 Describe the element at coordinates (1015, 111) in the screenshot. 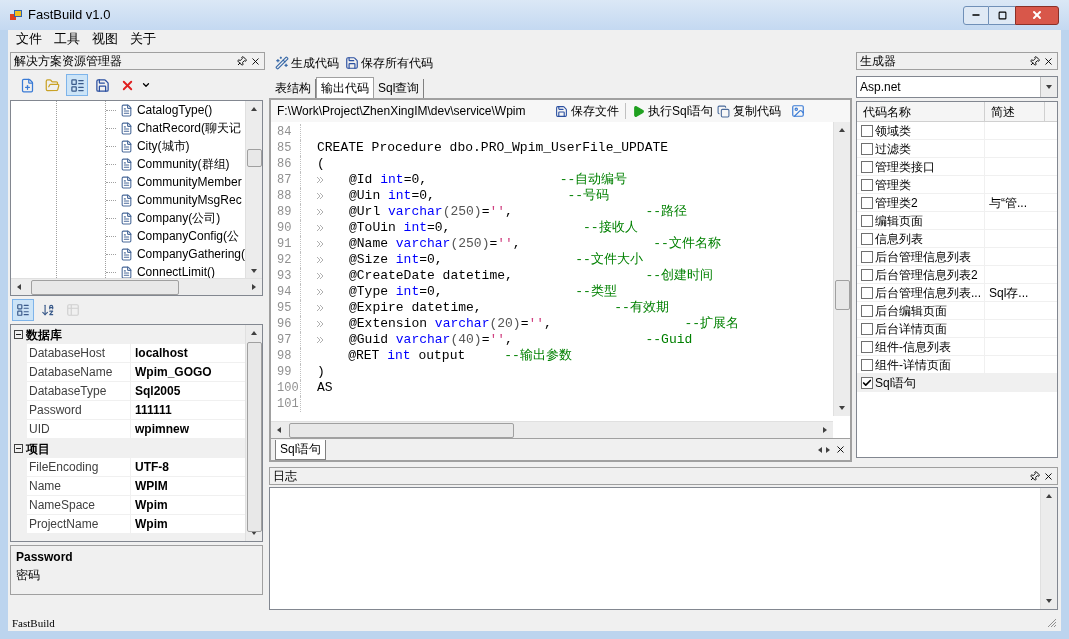

I see `column-header: 简述` at that location.